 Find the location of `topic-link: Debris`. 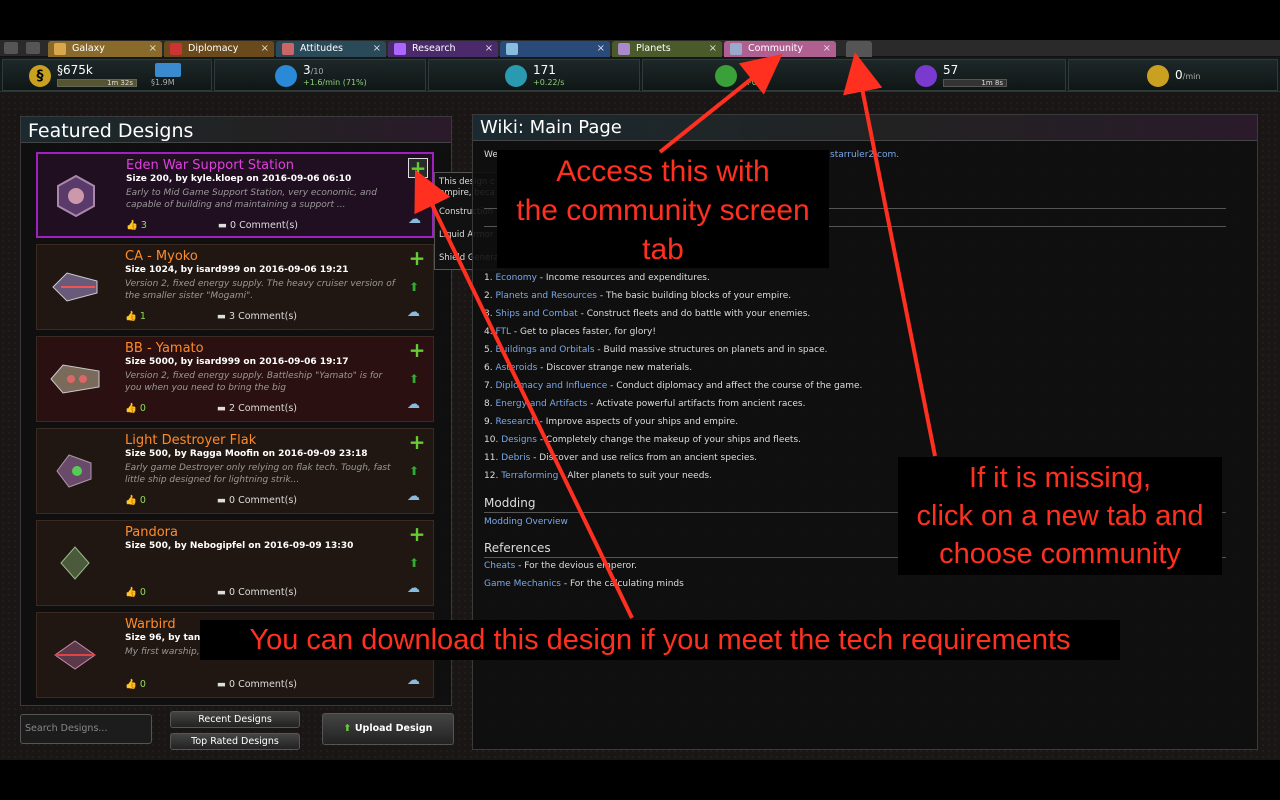

topic-link: Debris is located at coordinates (515, 458).